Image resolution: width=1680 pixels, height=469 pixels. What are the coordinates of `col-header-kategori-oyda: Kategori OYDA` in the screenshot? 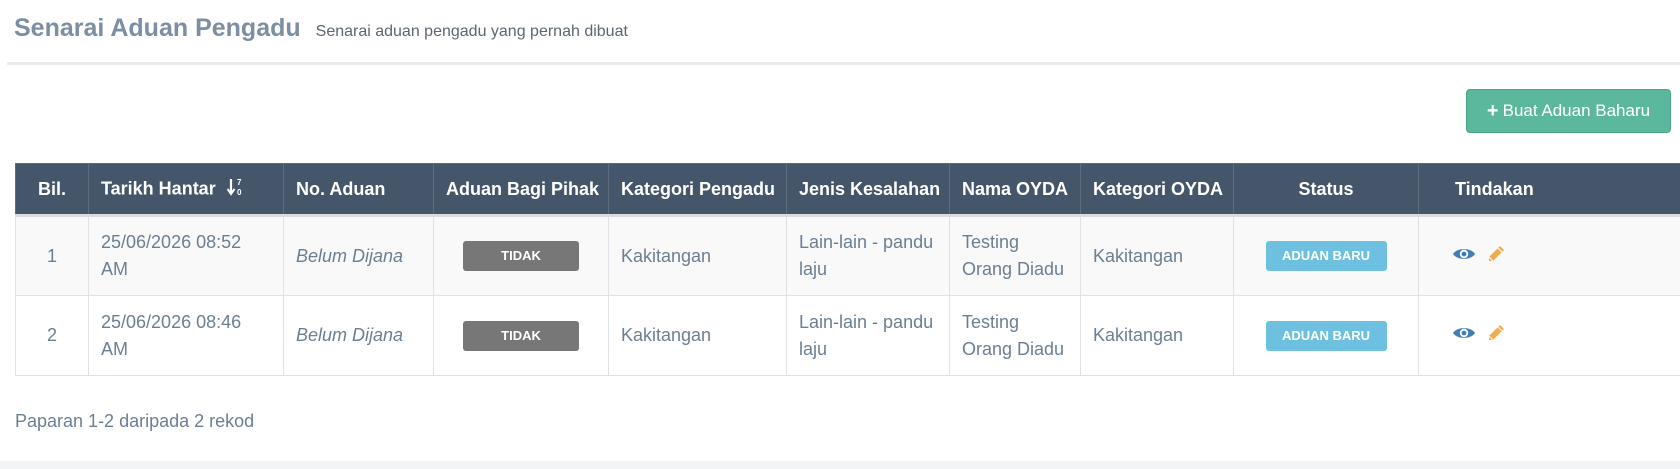 It's located at (1157, 190).